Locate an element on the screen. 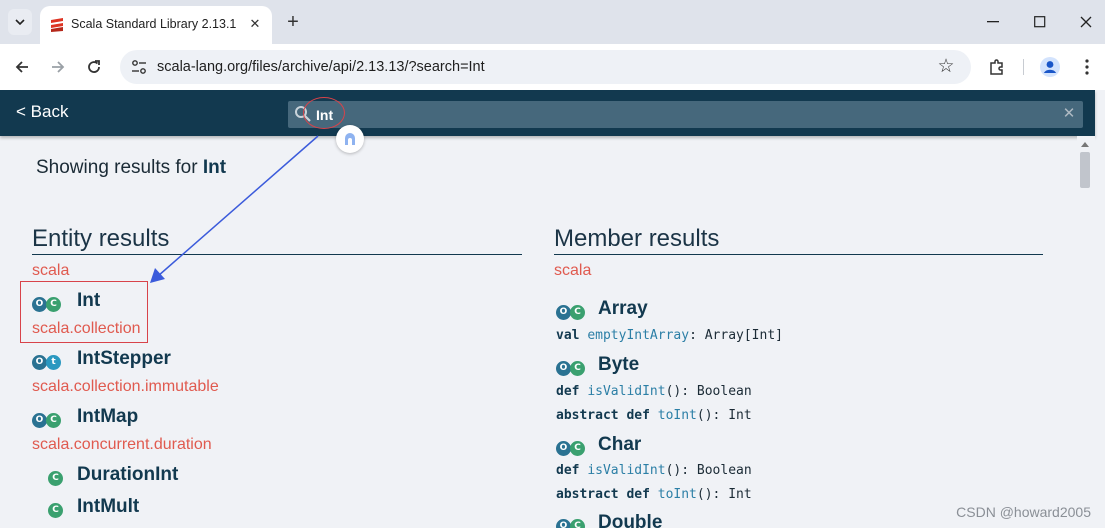  page-scrollbar is located at coordinates (1086, 332).